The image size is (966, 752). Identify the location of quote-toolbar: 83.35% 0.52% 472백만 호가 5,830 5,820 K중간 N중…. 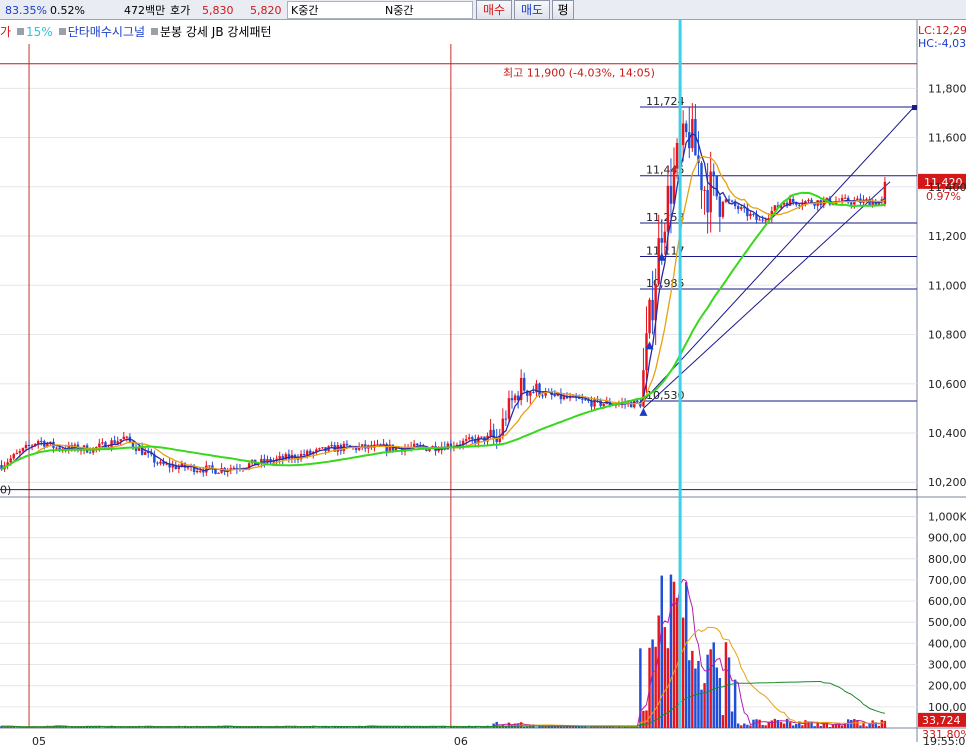
(483, 10).